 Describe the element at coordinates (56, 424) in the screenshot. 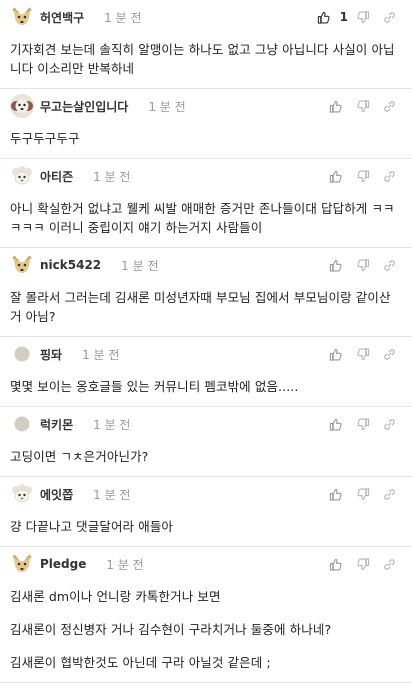

I see `nickname: 럭키몬` at that location.